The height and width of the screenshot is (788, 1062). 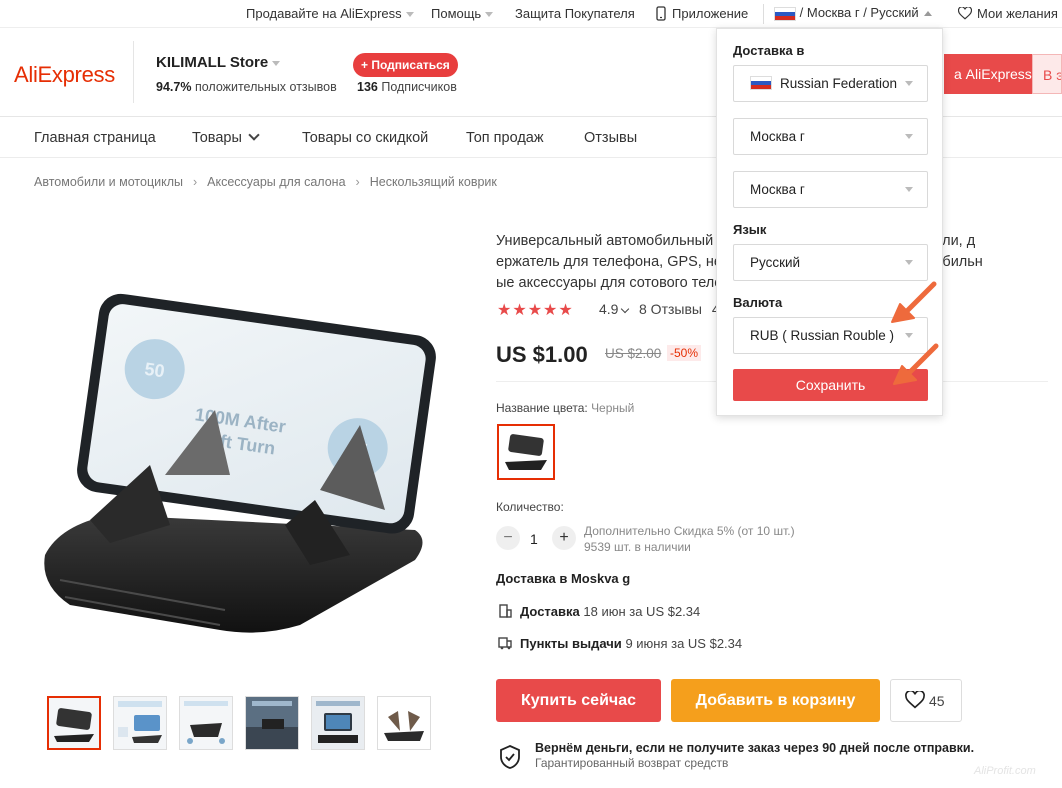 I want to click on pickup-label: Пункты выдачи, so click(x=571, y=643).